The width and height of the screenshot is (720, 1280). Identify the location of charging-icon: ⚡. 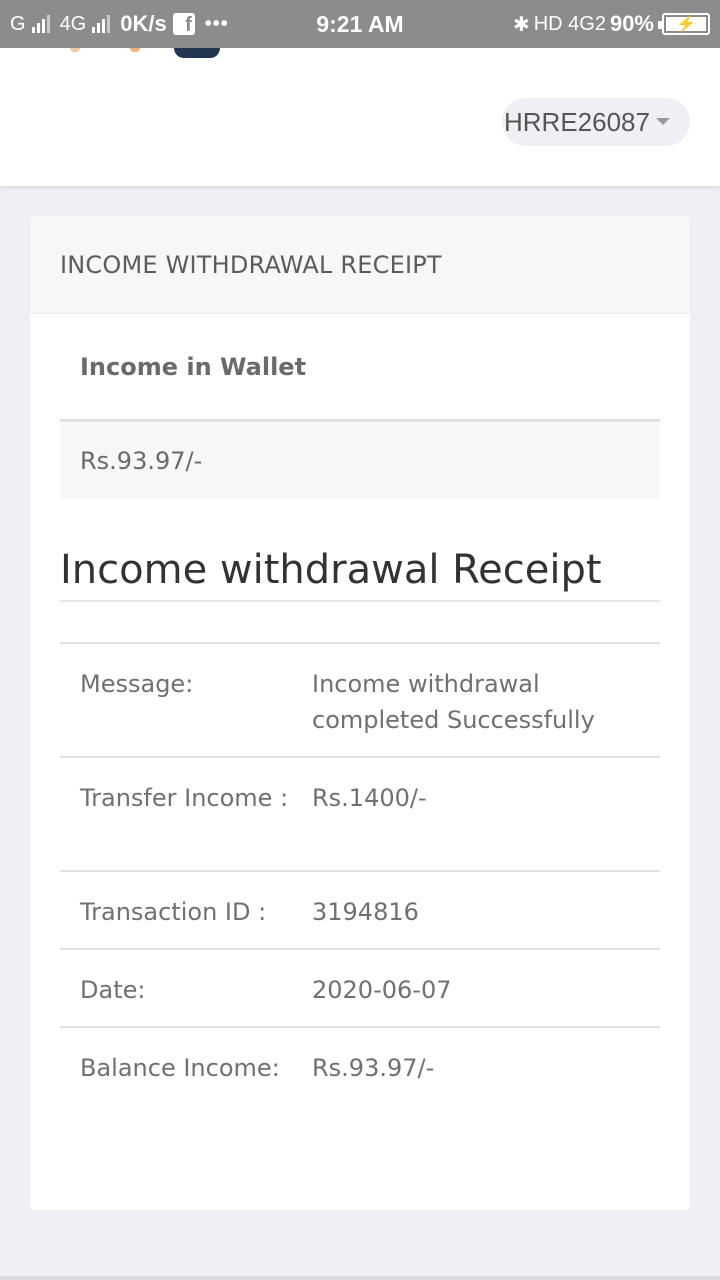
(686, 24).